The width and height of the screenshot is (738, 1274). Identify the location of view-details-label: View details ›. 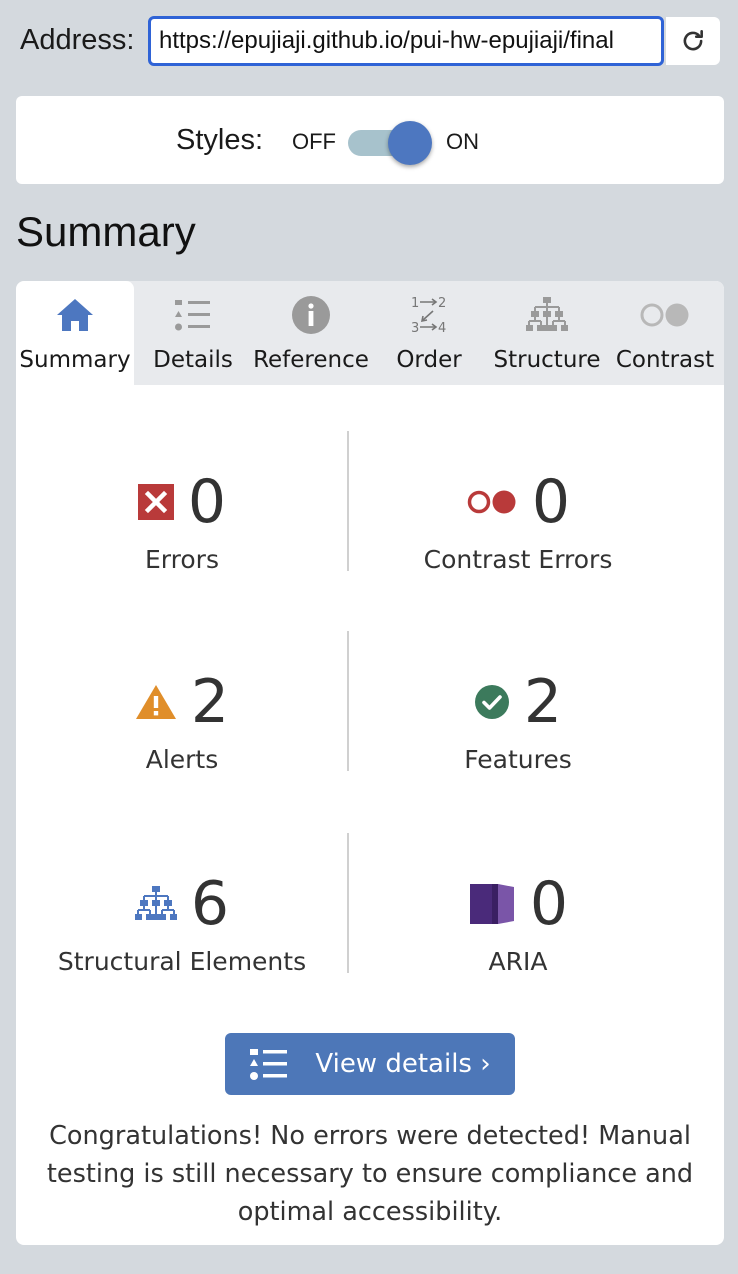
(403, 1064).